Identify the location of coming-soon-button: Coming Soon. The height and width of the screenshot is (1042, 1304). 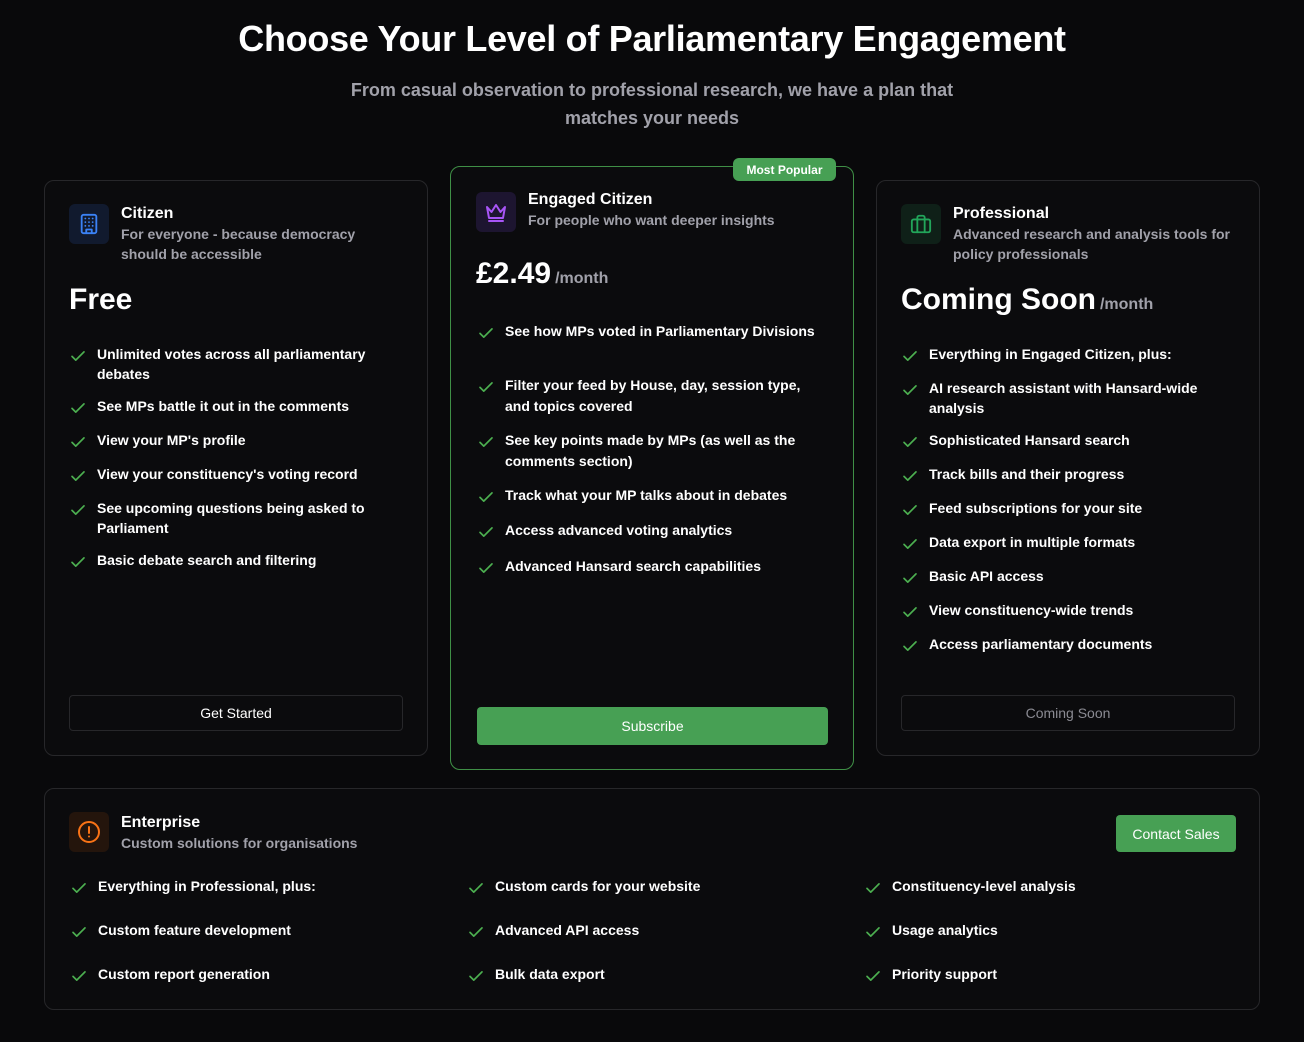
(1068, 713).